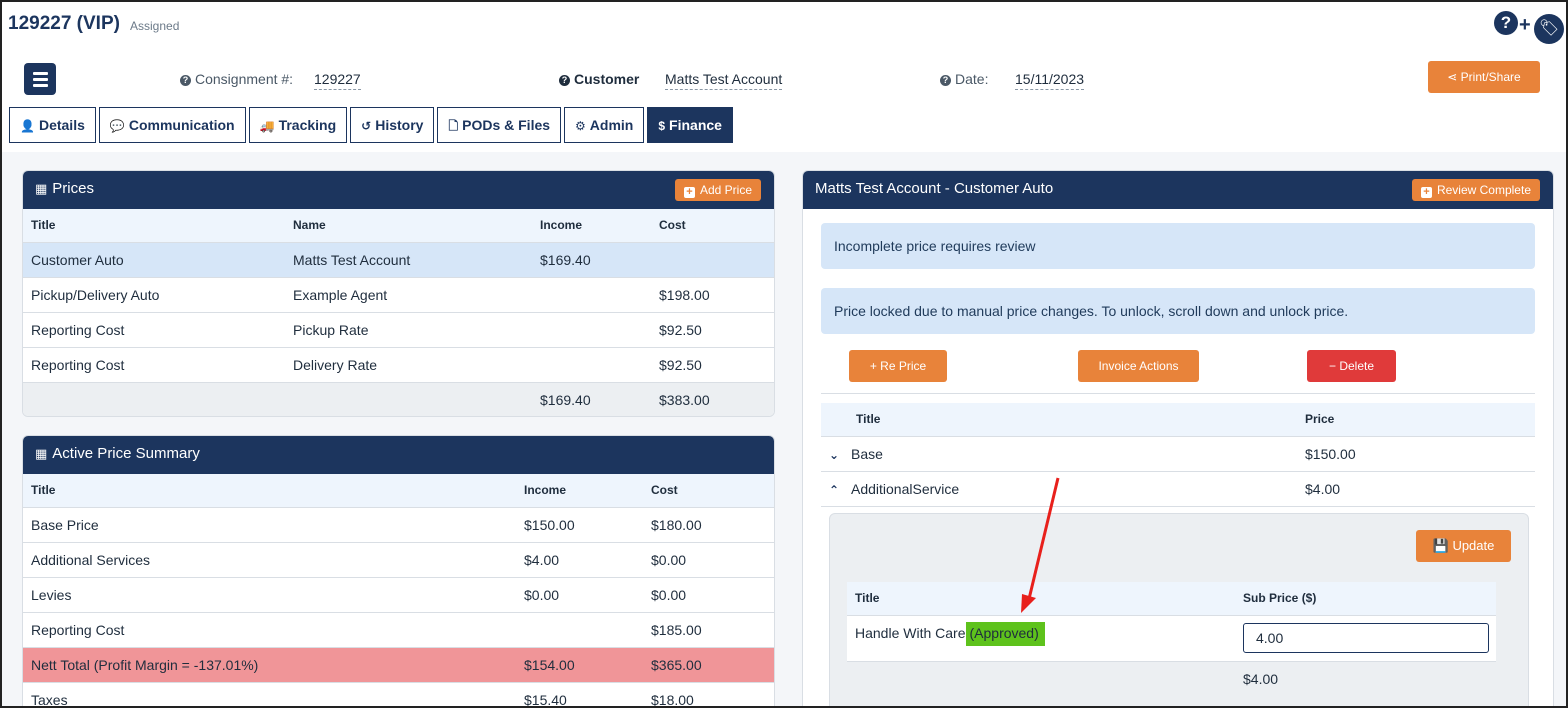 The height and width of the screenshot is (708, 1568). Describe the element at coordinates (1463, 546) in the screenshot. I see `update-button: 💾 Update` at that location.